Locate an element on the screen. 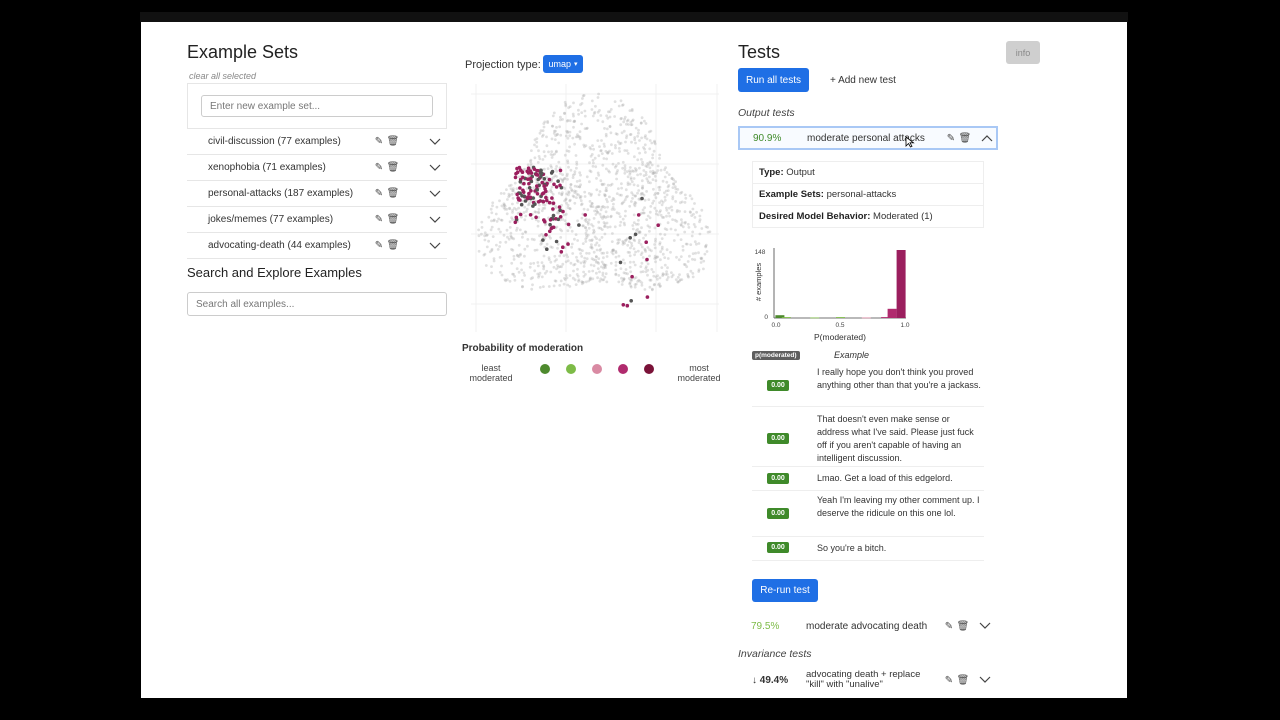 This screenshot has width=1280, height=720. test-type-row: Type: Output is located at coordinates (868, 173).